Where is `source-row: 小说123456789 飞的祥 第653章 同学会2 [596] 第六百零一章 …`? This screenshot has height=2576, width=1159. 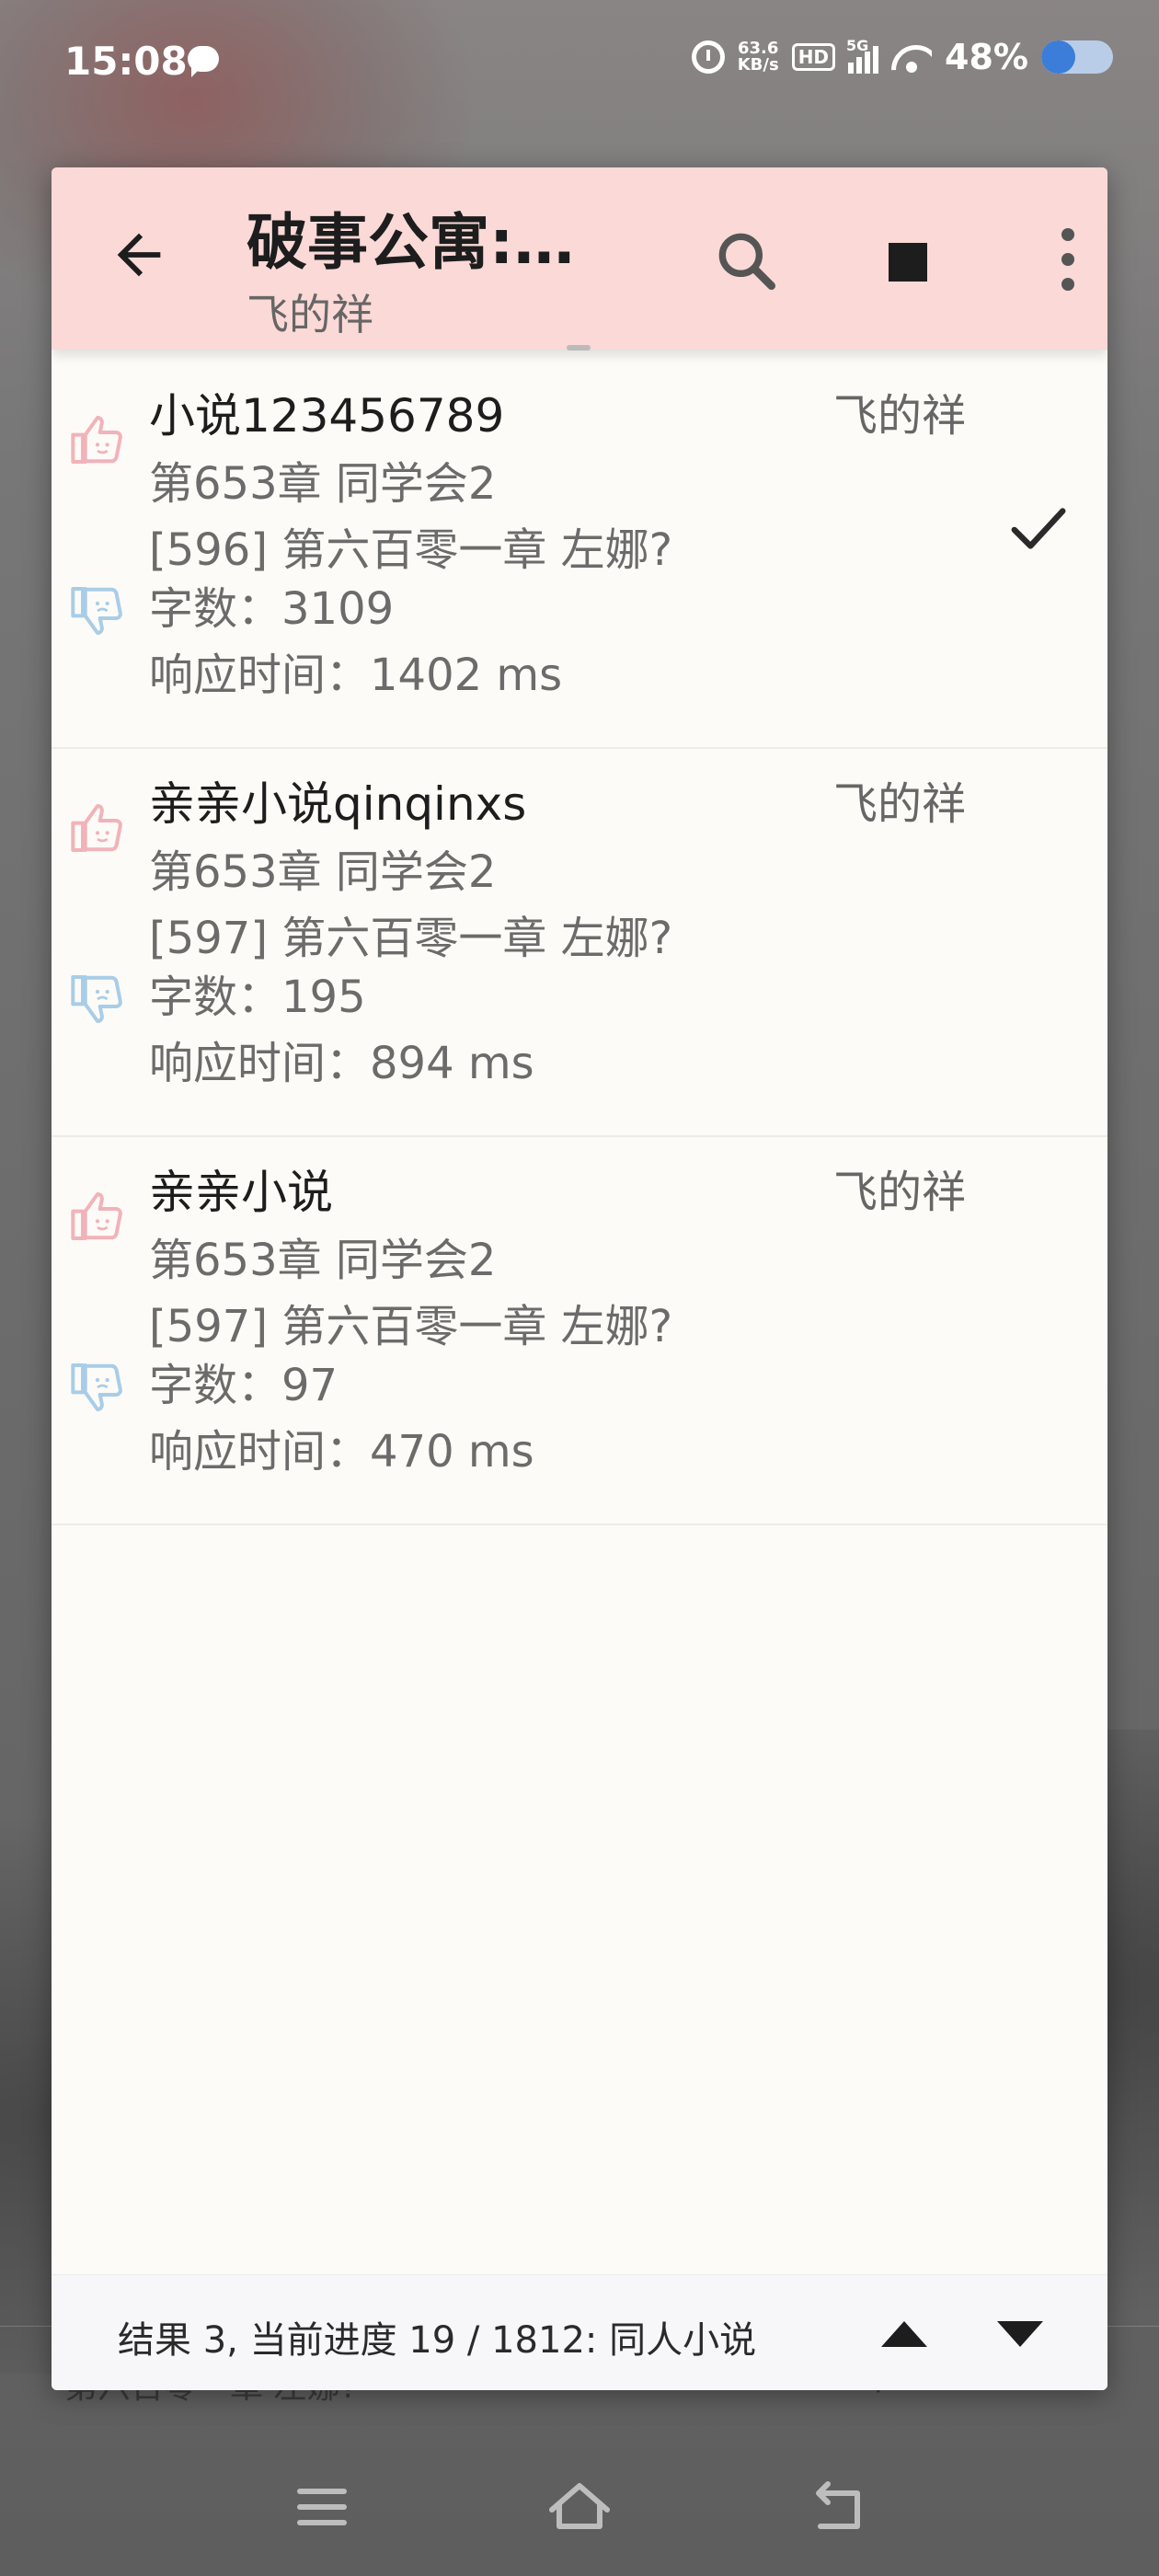 source-row: 小说123456789 飞的祥 第653章 同学会2 [596] 第六百零一章 … is located at coordinates (579, 555).